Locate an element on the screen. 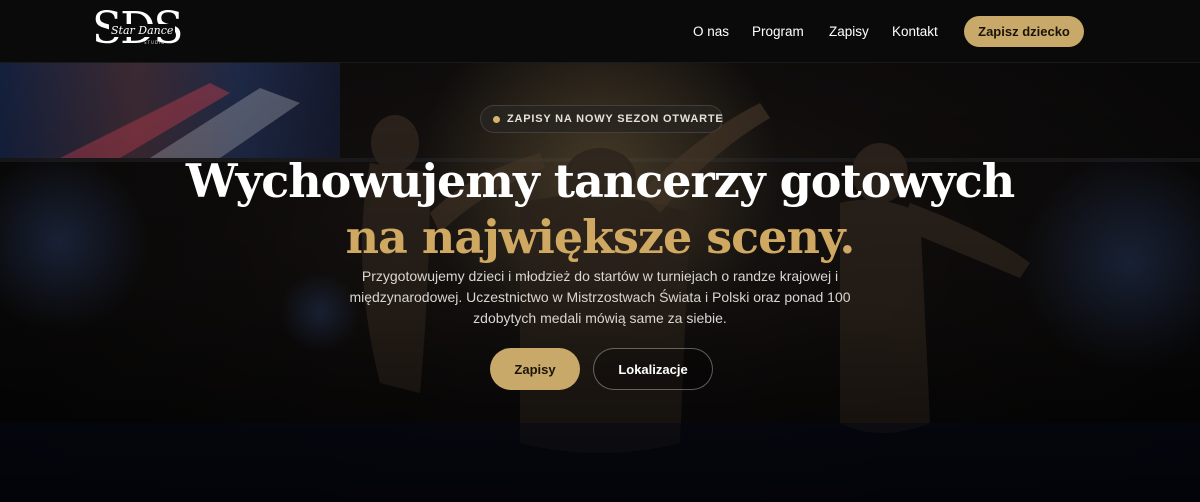 This screenshot has height=502, width=1200. enrollment-open-badge: ZAPISY NA NOWY SEZON OTWARTE is located at coordinates (601, 119).